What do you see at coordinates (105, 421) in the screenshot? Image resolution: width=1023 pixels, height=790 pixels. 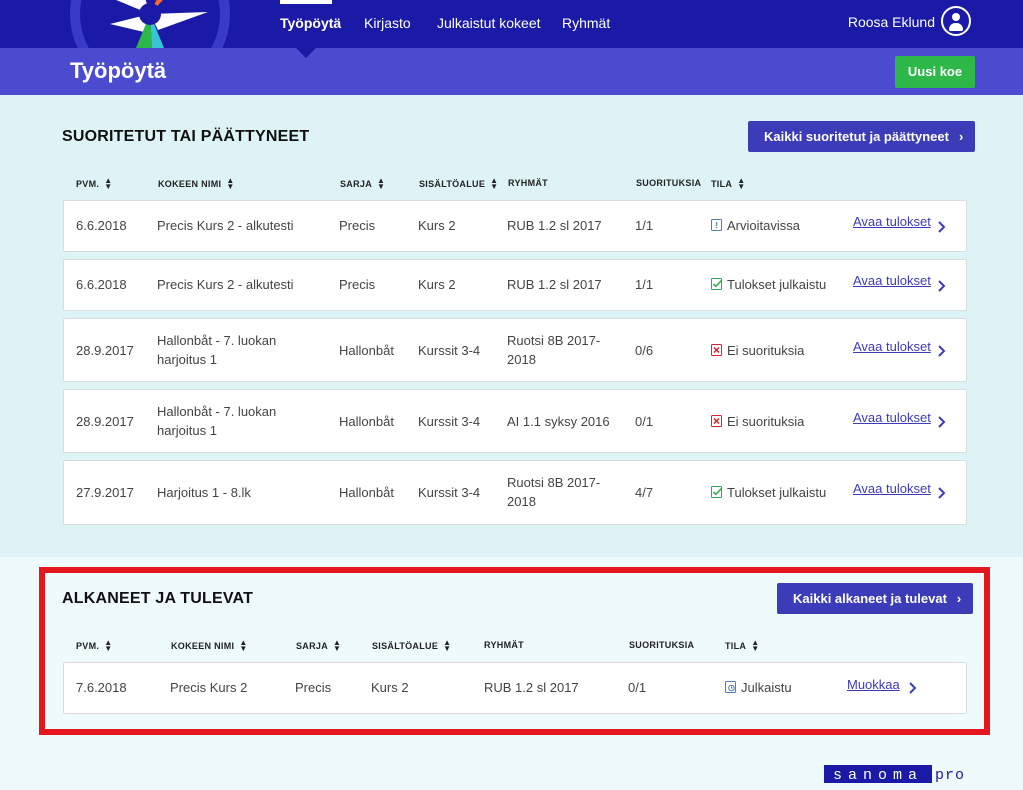 I see `row-date: 28.9.2017` at bounding box center [105, 421].